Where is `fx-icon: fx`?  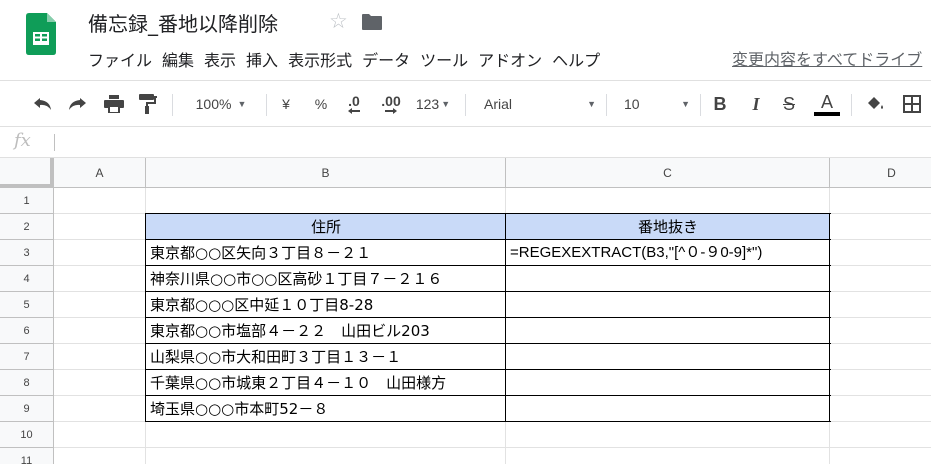
fx-icon: fx is located at coordinates (22, 140).